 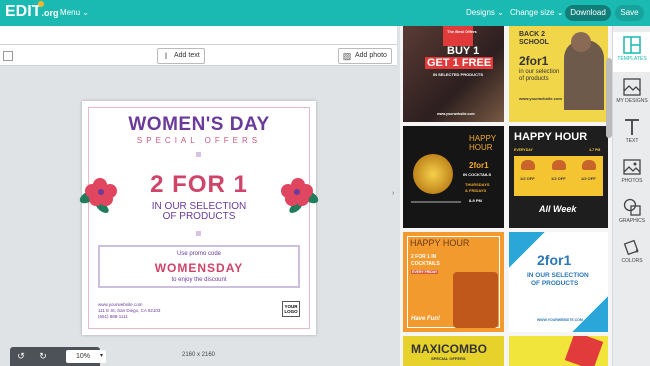 What do you see at coordinates (371, 55) in the screenshot?
I see `add-photo-label: Add photo` at bounding box center [371, 55].